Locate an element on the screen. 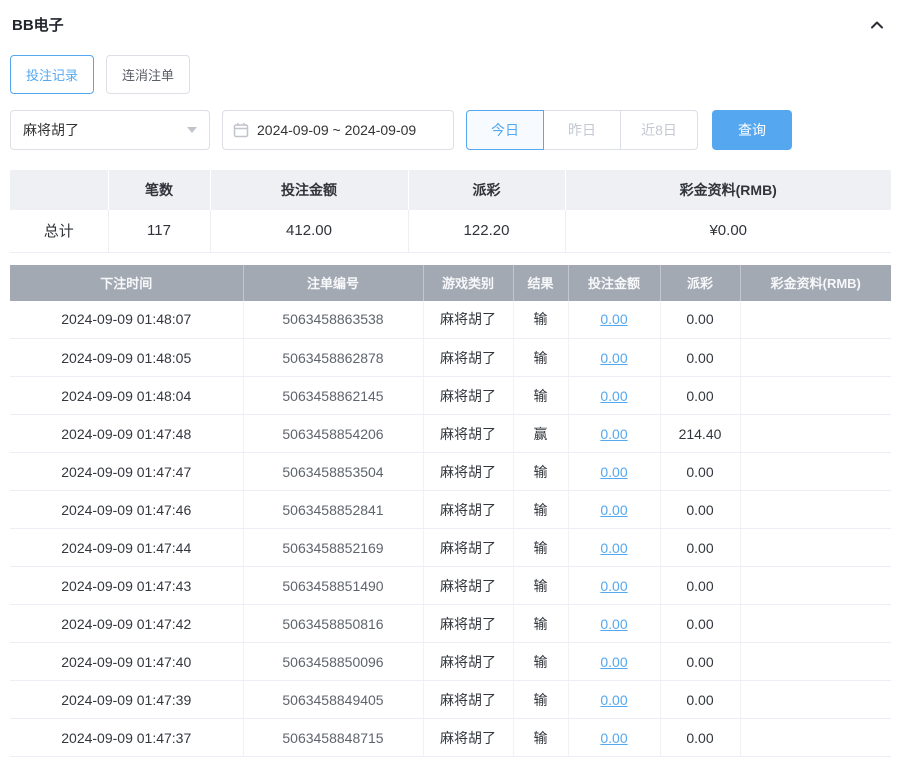  column-header-game-type: 游戏类别 is located at coordinates (468, 282).